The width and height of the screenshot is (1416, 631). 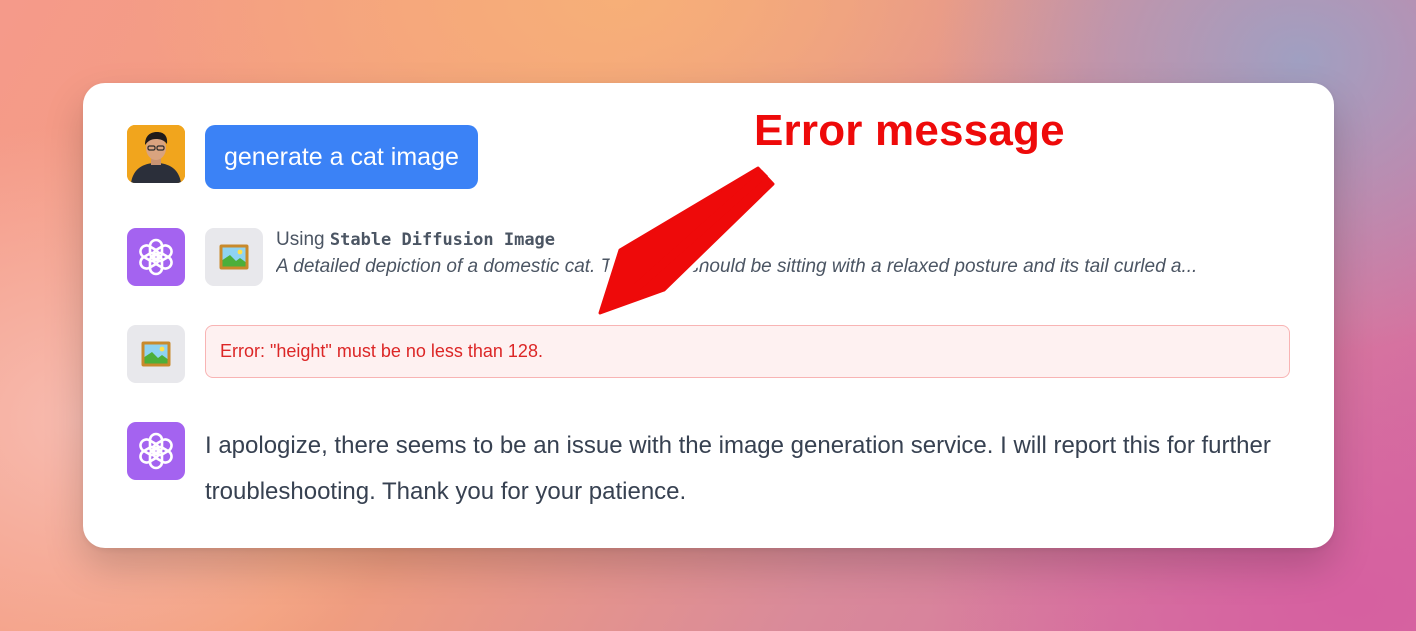 What do you see at coordinates (341, 157) in the screenshot?
I see `user-message-bubble: generate a cat image` at bounding box center [341, 157].